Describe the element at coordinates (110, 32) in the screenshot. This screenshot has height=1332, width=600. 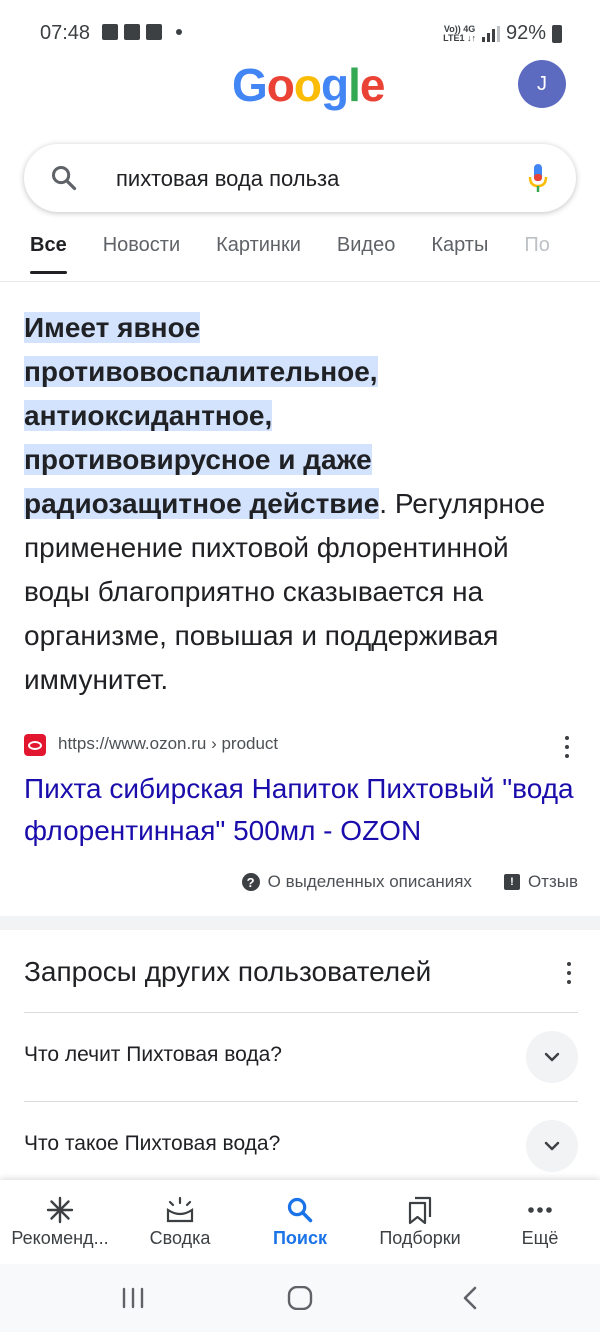
I see `gallery-icon` at that location.